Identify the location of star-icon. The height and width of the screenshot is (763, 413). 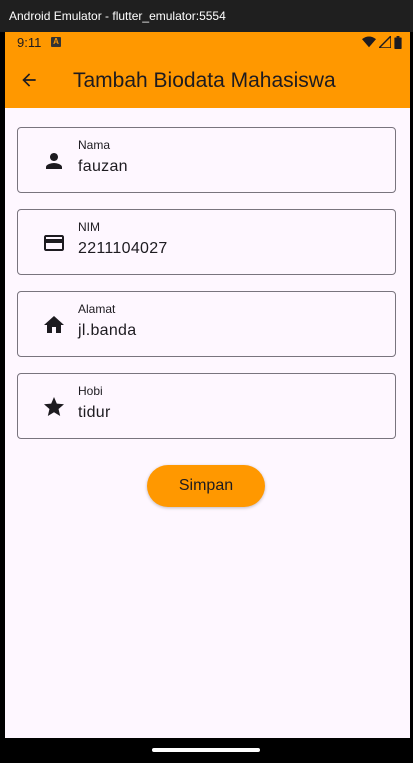
(54, 406).